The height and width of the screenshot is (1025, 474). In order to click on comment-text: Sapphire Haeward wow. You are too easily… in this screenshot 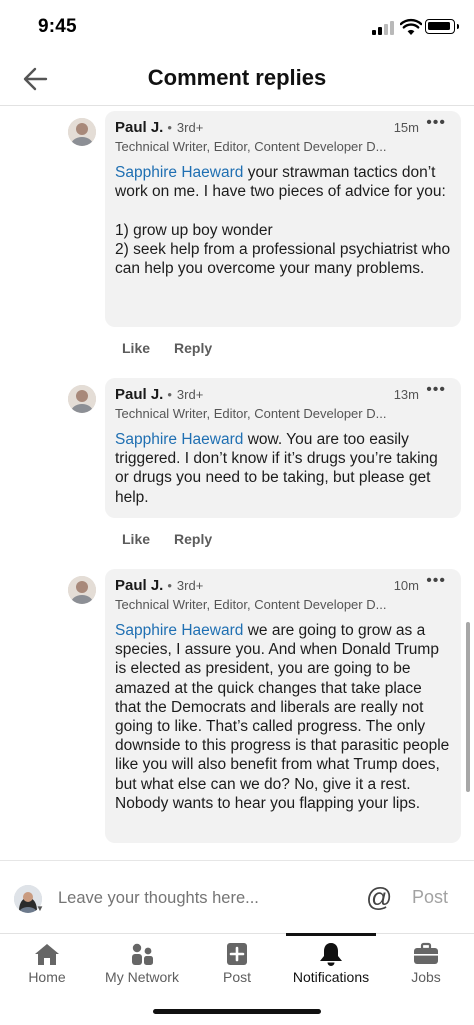, I will do `click(283, 468)`.